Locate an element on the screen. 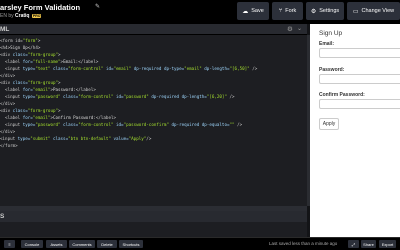 Image resolution: width=400 pixels, height=250 pixels. code-token: <input is located at coordinates (11, 96).